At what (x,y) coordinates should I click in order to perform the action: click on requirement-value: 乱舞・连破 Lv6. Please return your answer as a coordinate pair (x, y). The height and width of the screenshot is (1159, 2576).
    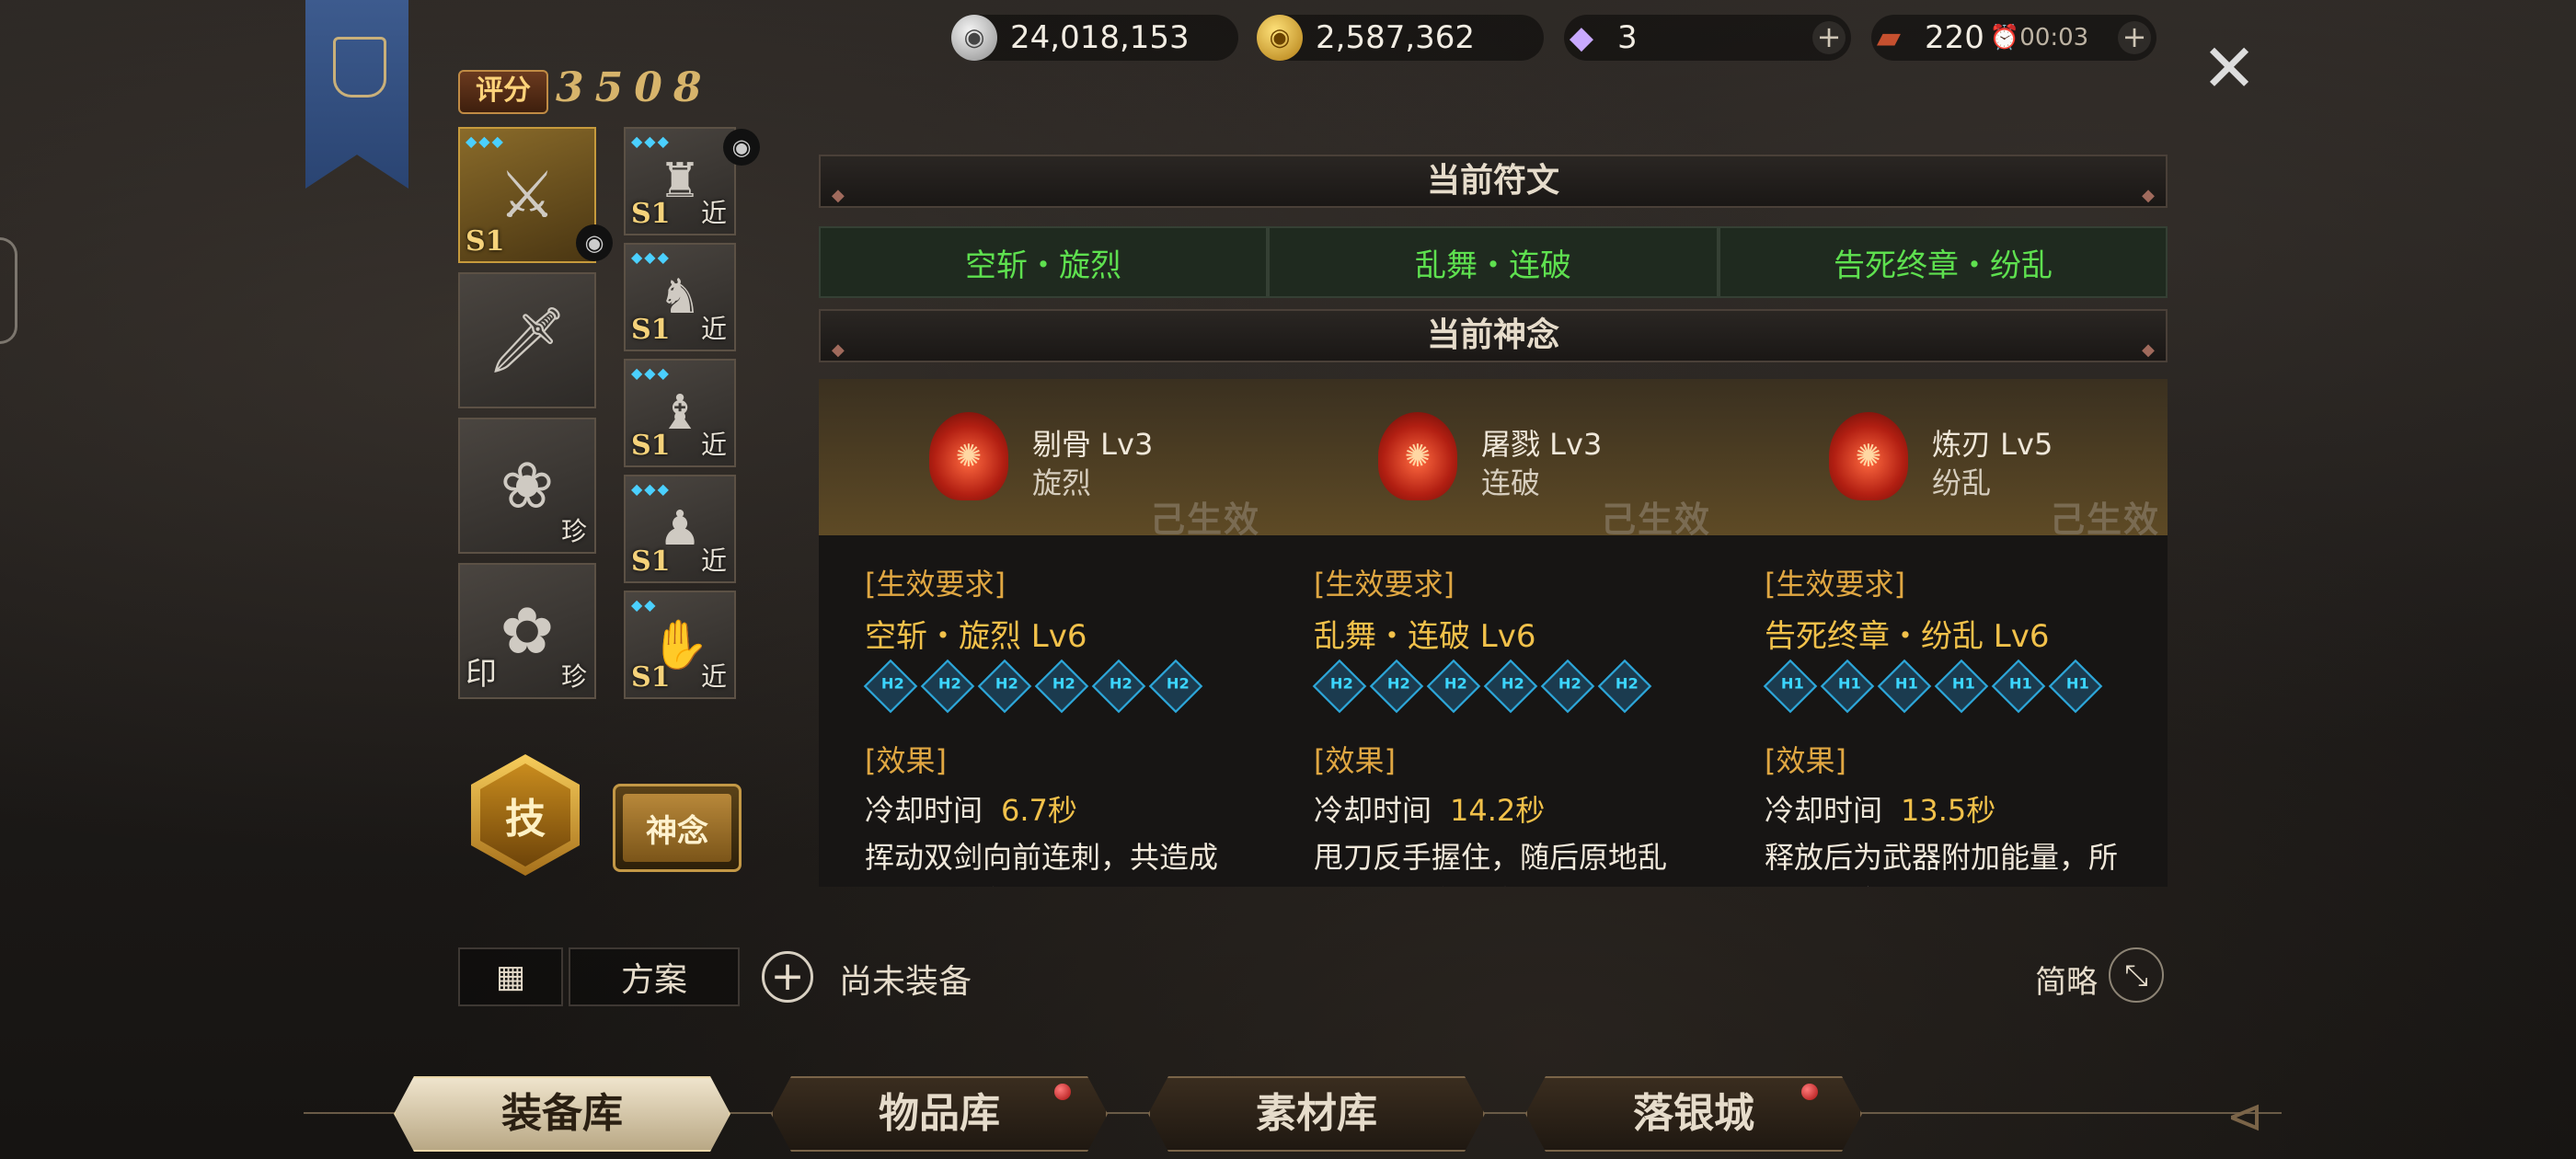
    Looking at the image, I should click on (1425, 636).